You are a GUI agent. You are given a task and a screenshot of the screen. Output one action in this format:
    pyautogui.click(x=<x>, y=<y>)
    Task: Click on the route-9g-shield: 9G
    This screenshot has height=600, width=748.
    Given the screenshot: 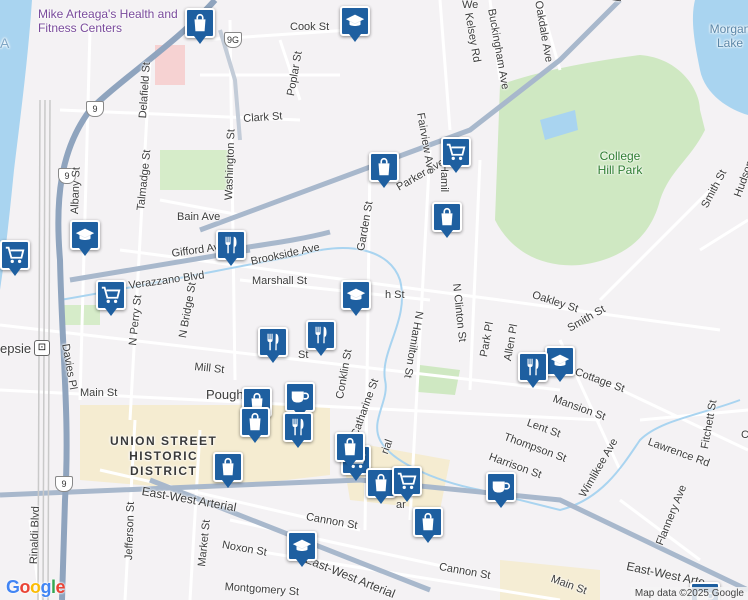 What is the action you would take?
    pyautogui.click(x=233, y=40)
    